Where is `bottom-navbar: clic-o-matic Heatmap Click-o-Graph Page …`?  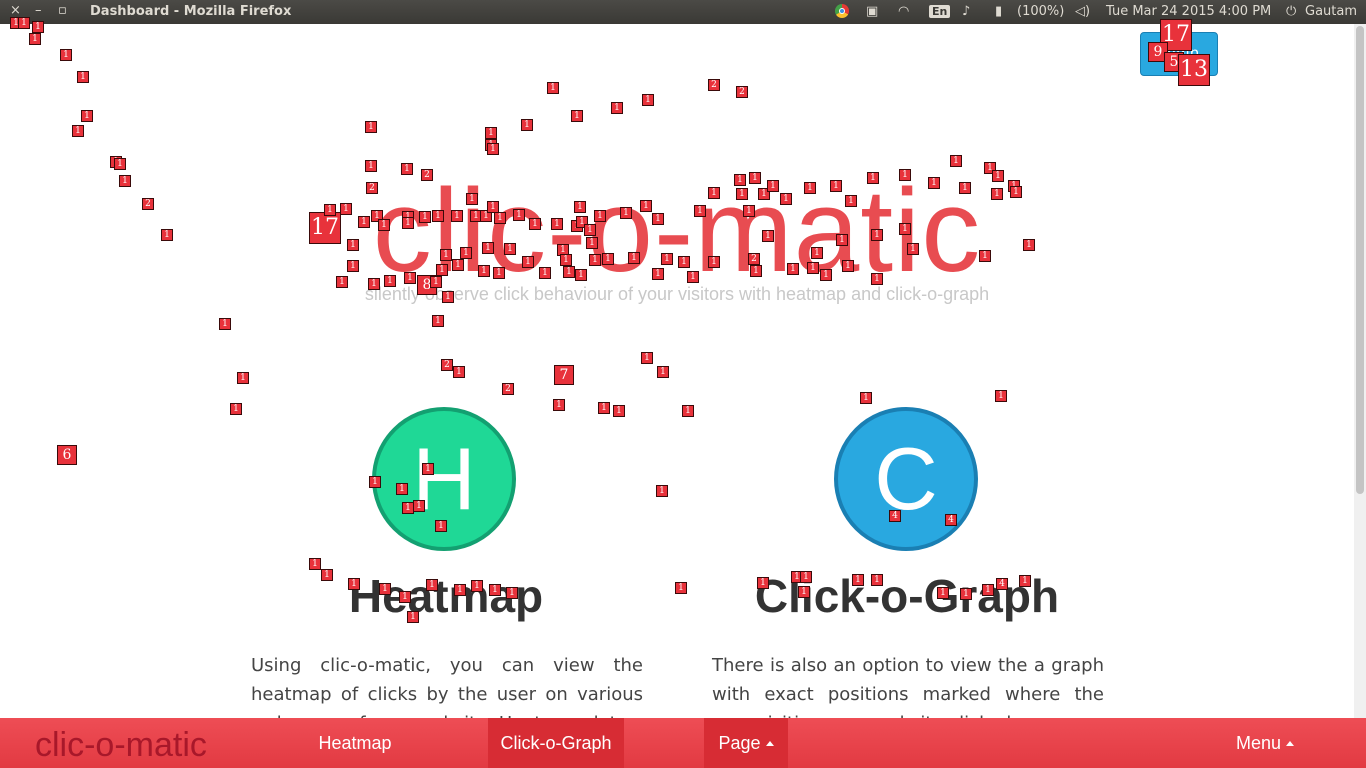
bottom-navbar: clic-o-matic Heatmap Click-o-Graph Page … is located at coordinates (683, 743).